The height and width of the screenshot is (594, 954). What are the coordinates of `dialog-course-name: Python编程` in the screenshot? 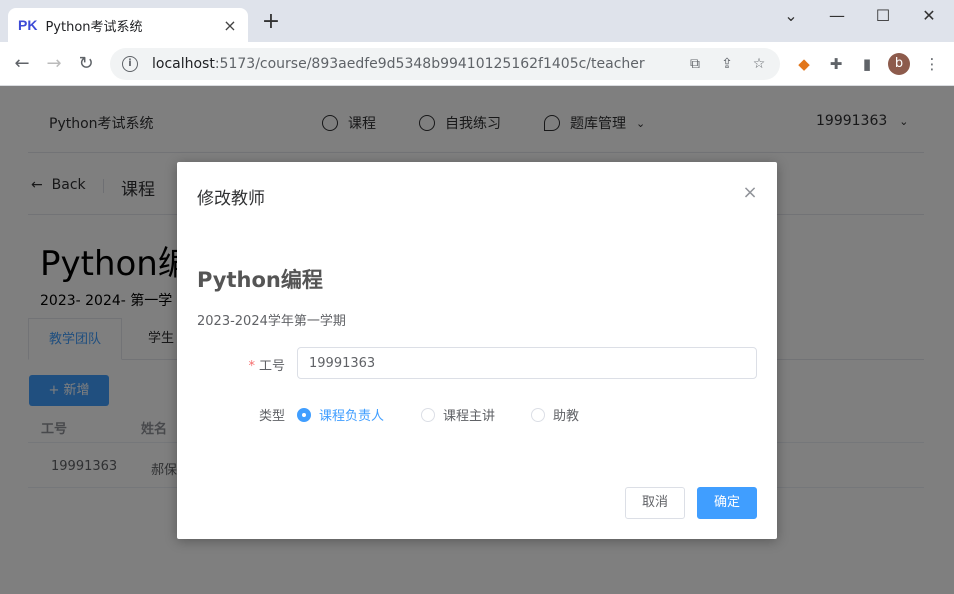 It's located at (260, 280).